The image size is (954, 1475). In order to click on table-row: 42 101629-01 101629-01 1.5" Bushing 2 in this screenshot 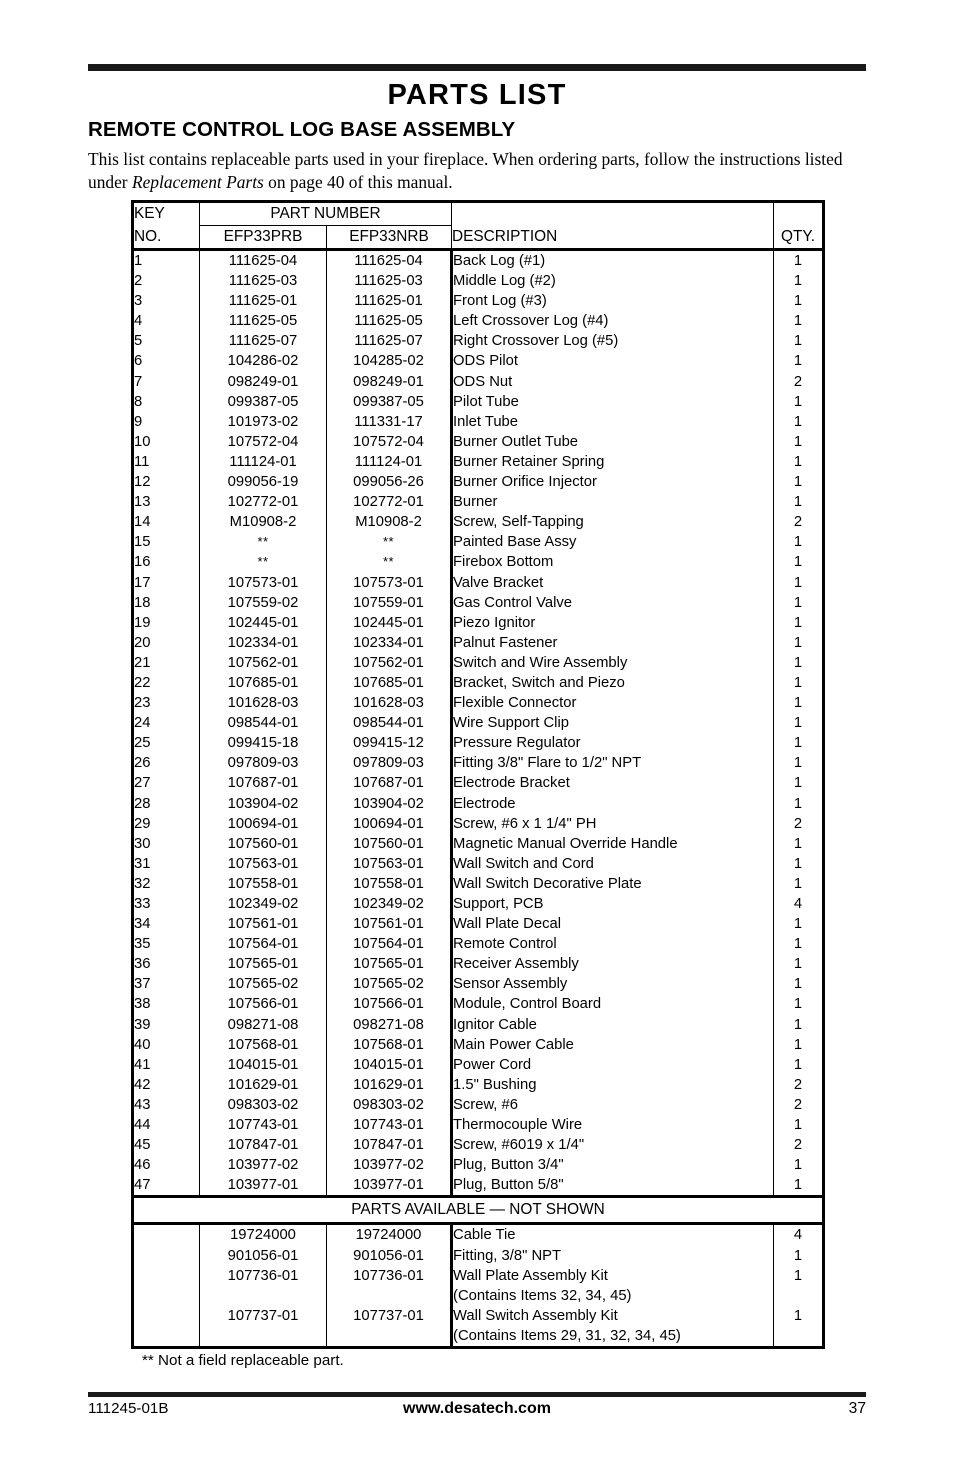, I will do `click(478, 1084)`.